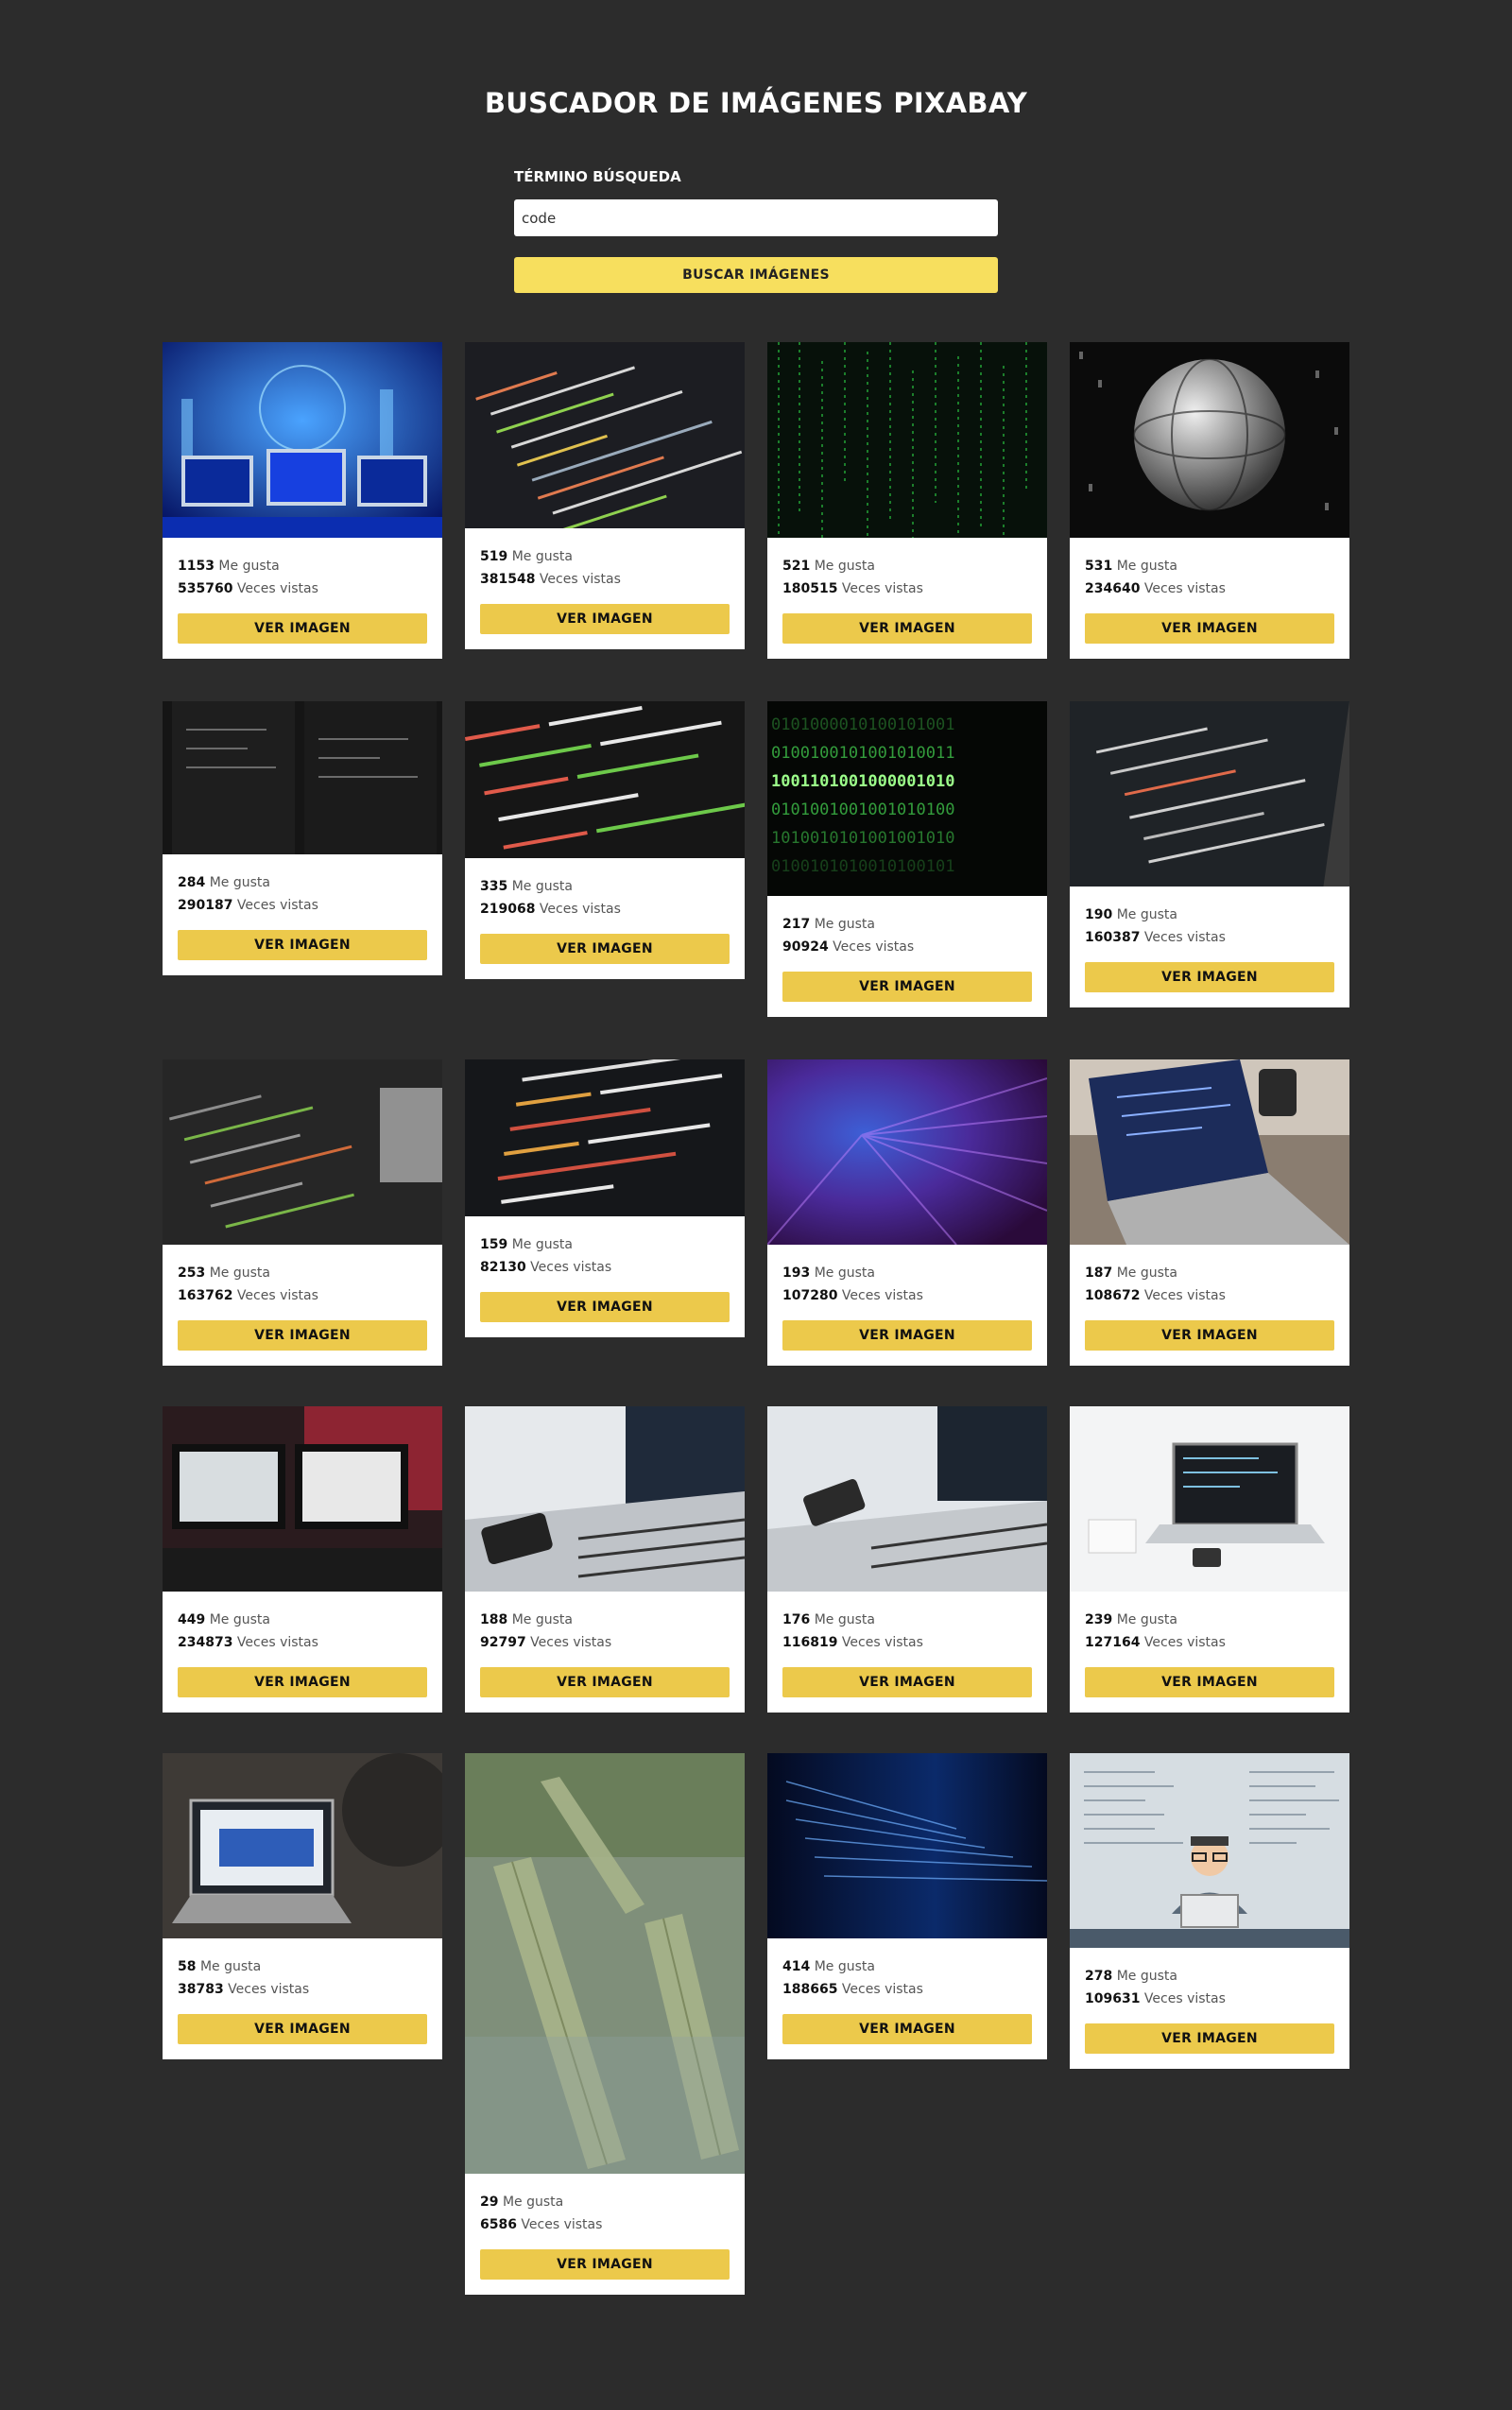  Describe the element at coordinates (907, 1989) in the screenshot. I see `views-row: 188665 Veces vistas` at that location.